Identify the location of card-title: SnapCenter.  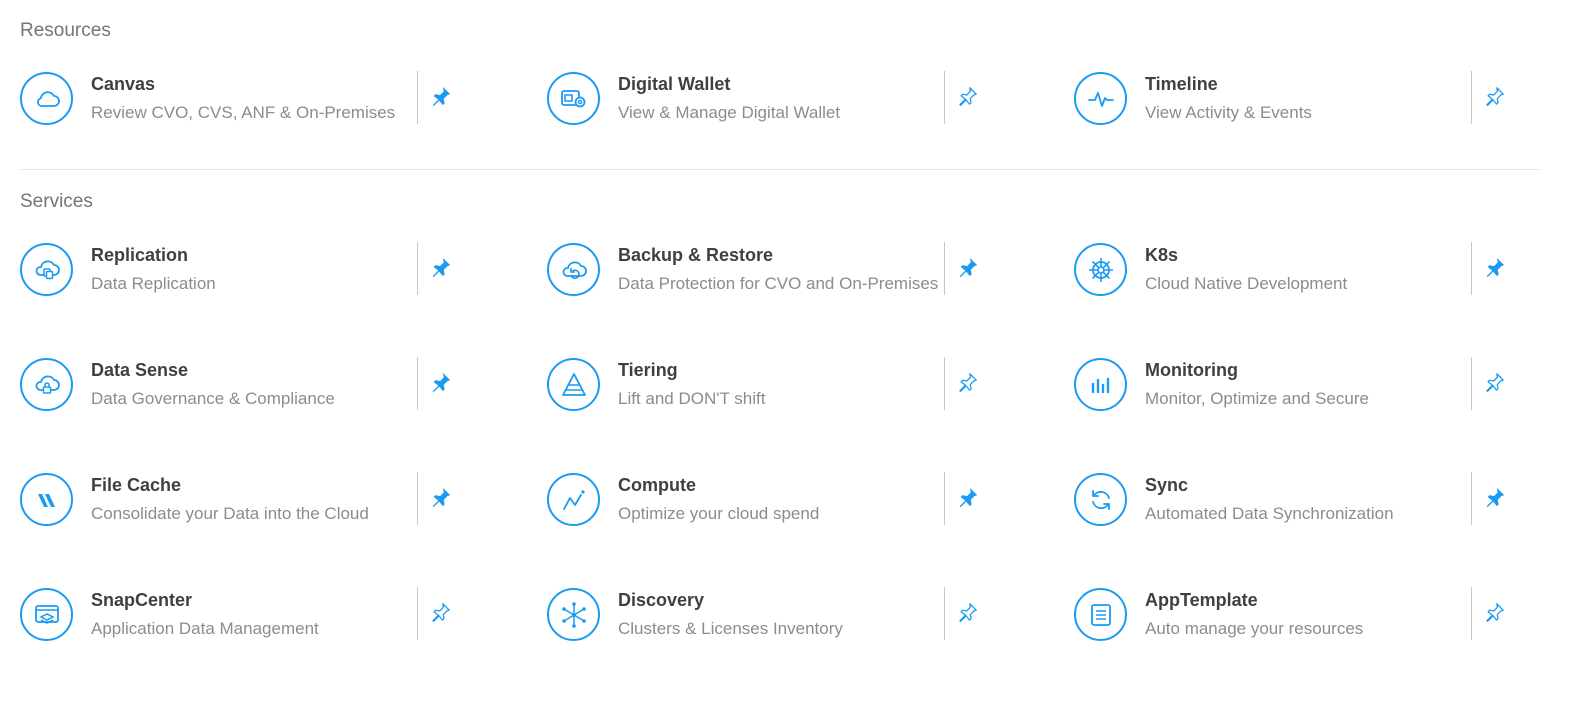
(142, 600).